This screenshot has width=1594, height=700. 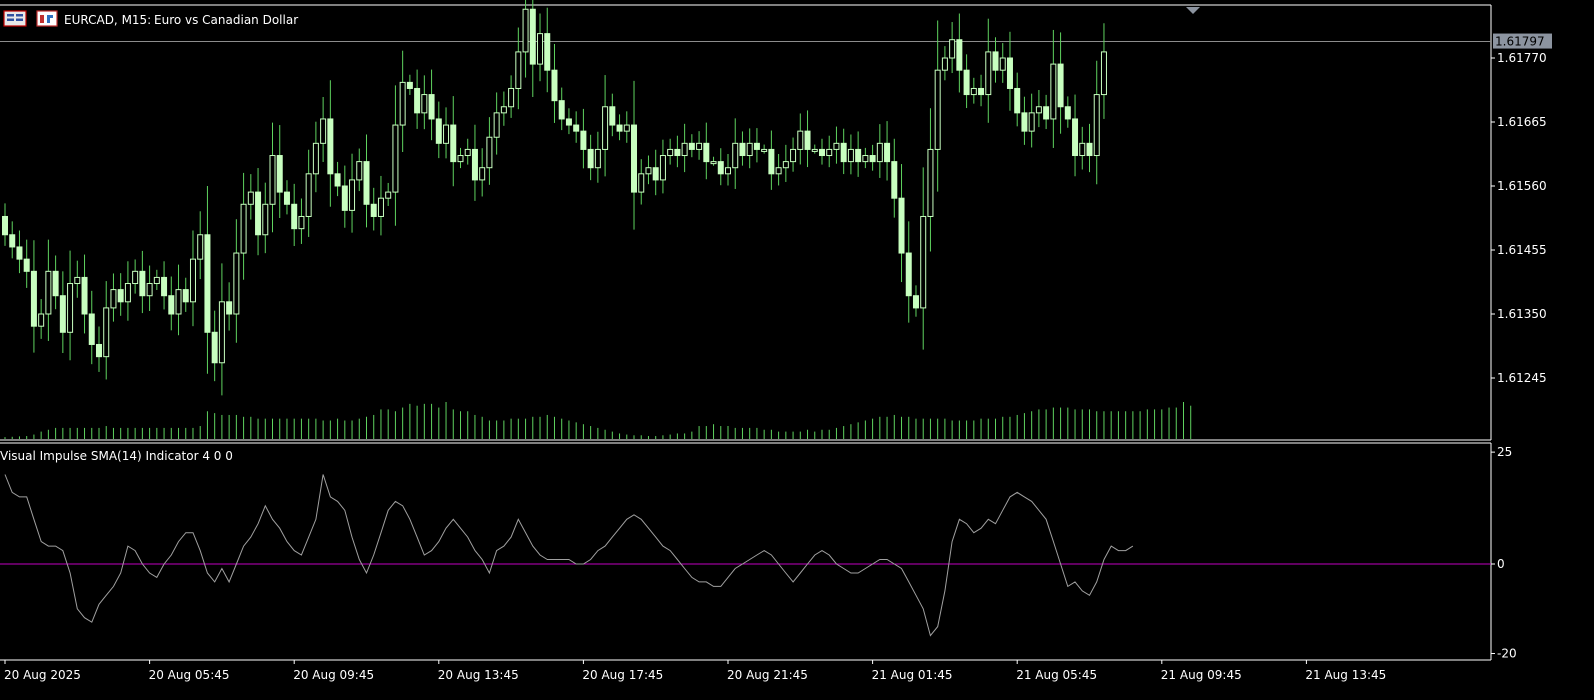 I want to click on time-axis-label: 20 Aug 17:45, so click(x=622, y=675).